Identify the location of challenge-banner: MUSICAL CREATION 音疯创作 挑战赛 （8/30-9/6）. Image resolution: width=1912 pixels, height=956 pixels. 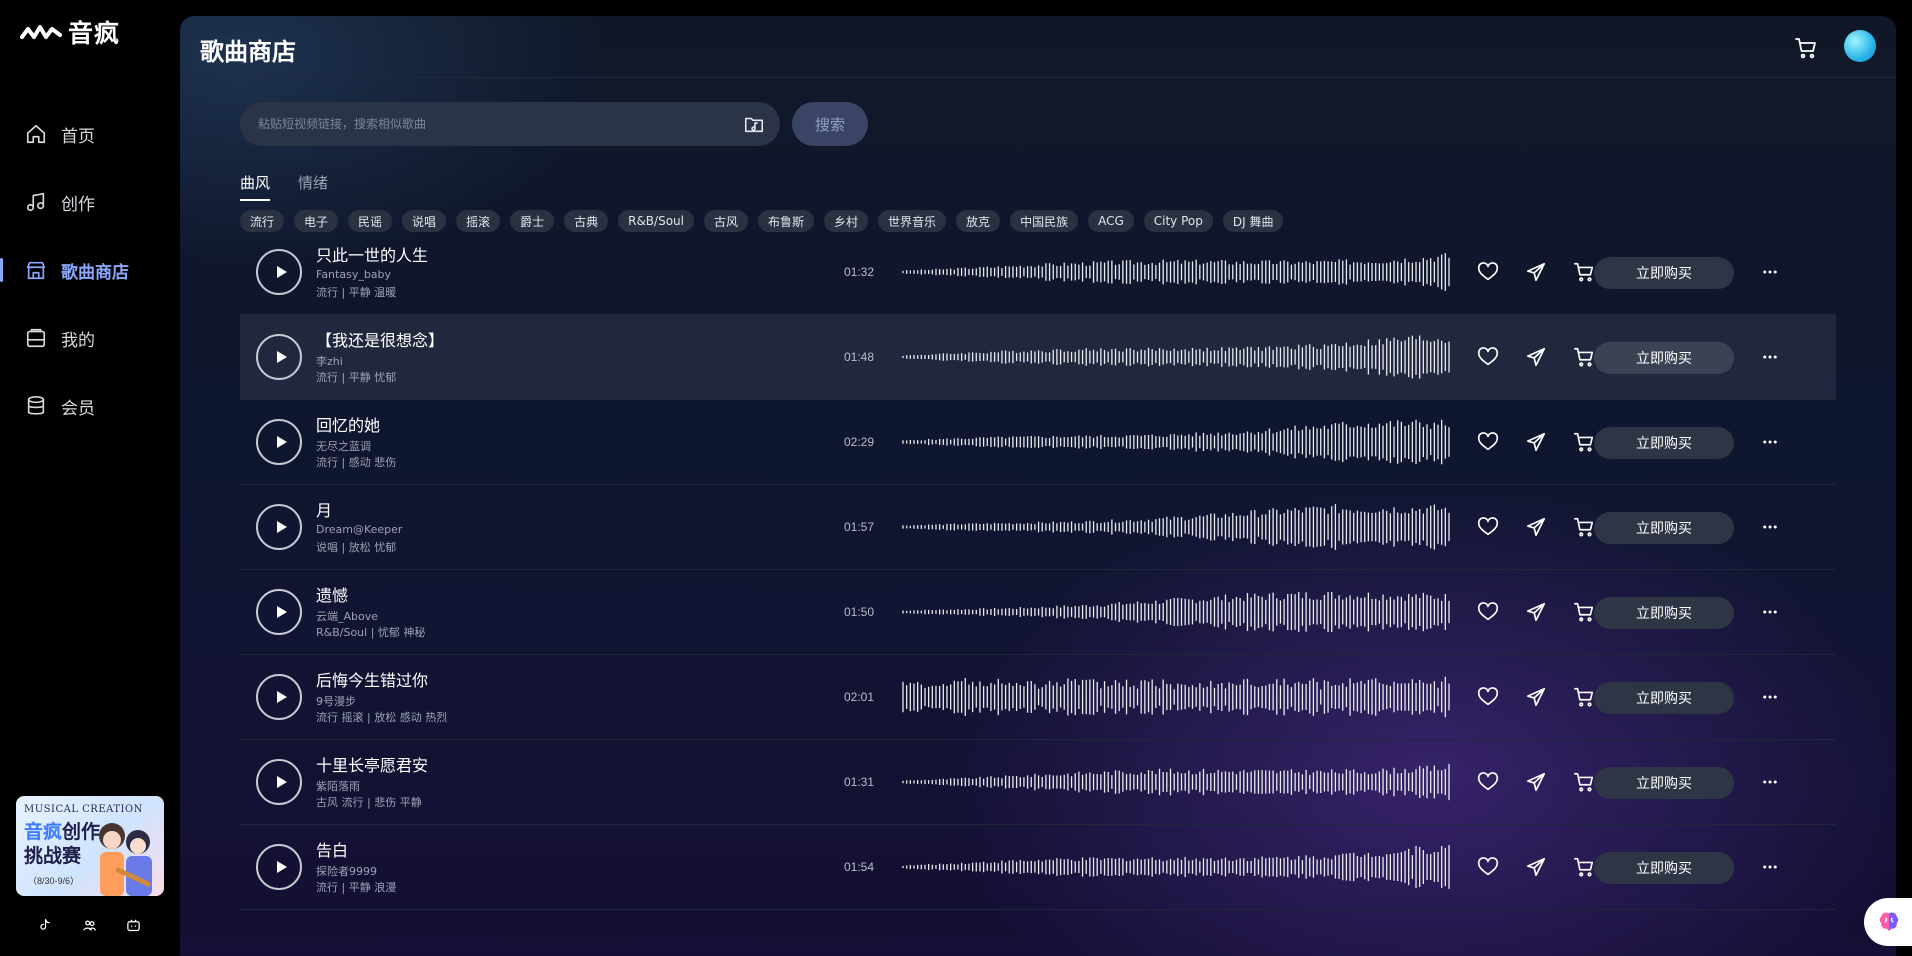
(90, 846).